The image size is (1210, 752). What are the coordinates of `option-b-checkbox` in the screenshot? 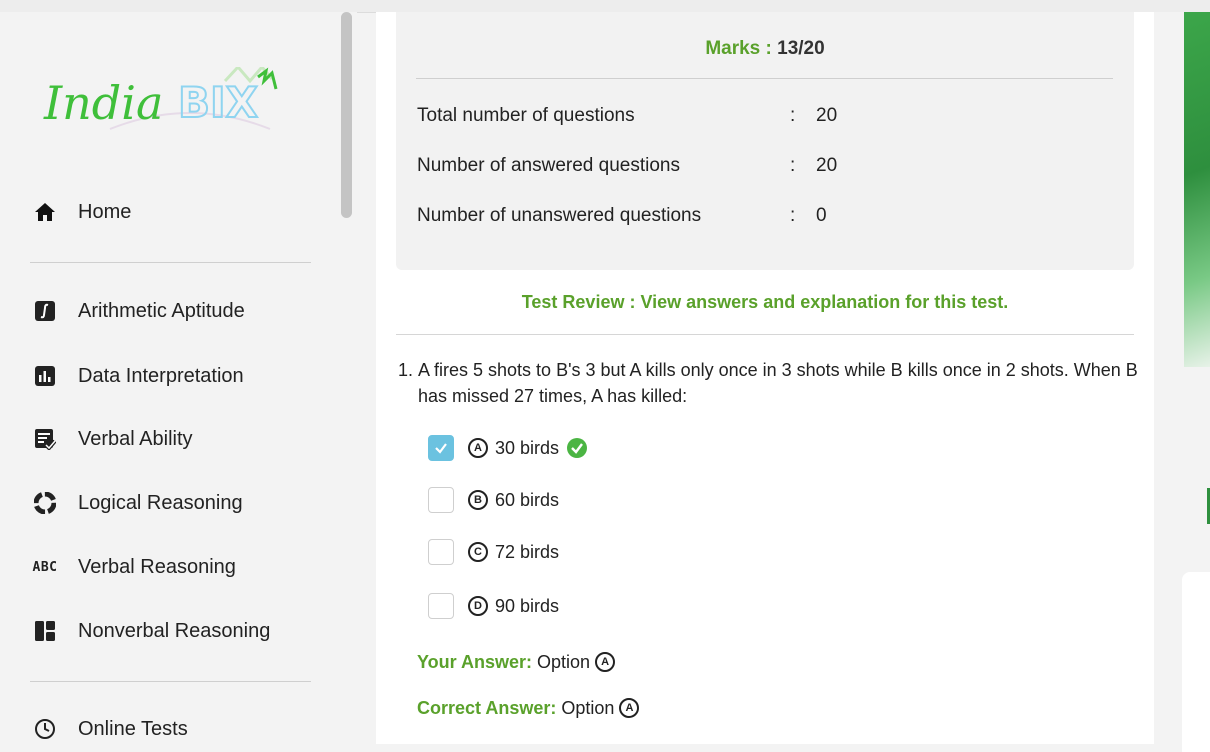 It's located at (441, 500).